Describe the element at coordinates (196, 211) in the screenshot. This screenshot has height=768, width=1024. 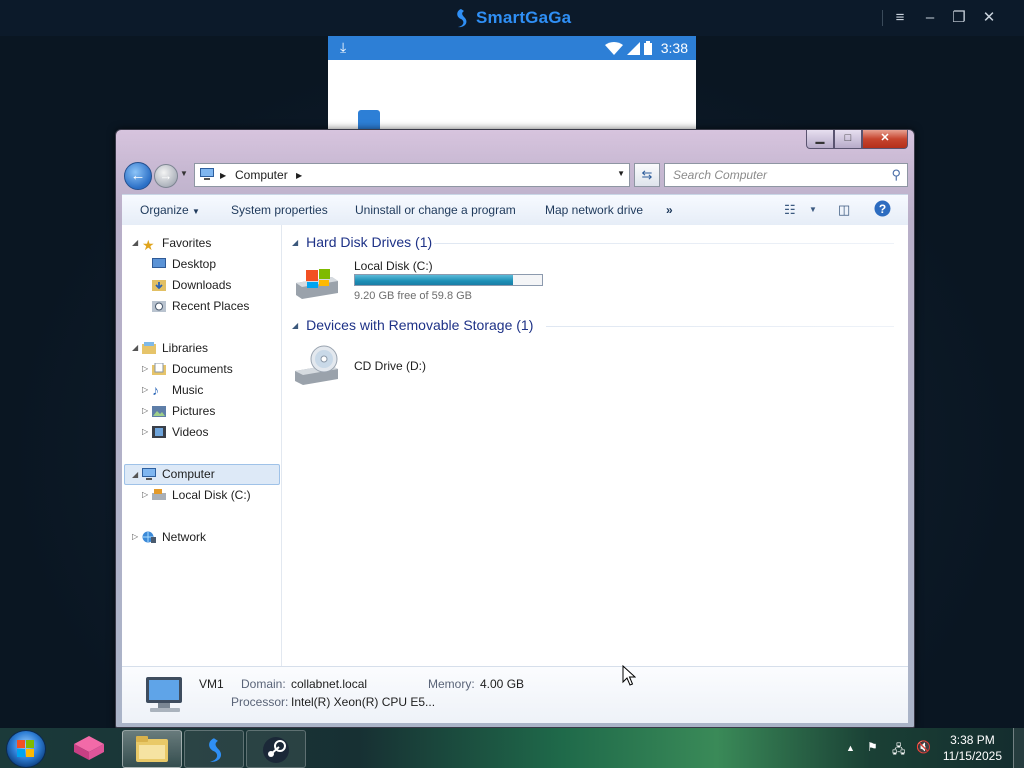
I see `chevron-down-icon: ▼` at that location.